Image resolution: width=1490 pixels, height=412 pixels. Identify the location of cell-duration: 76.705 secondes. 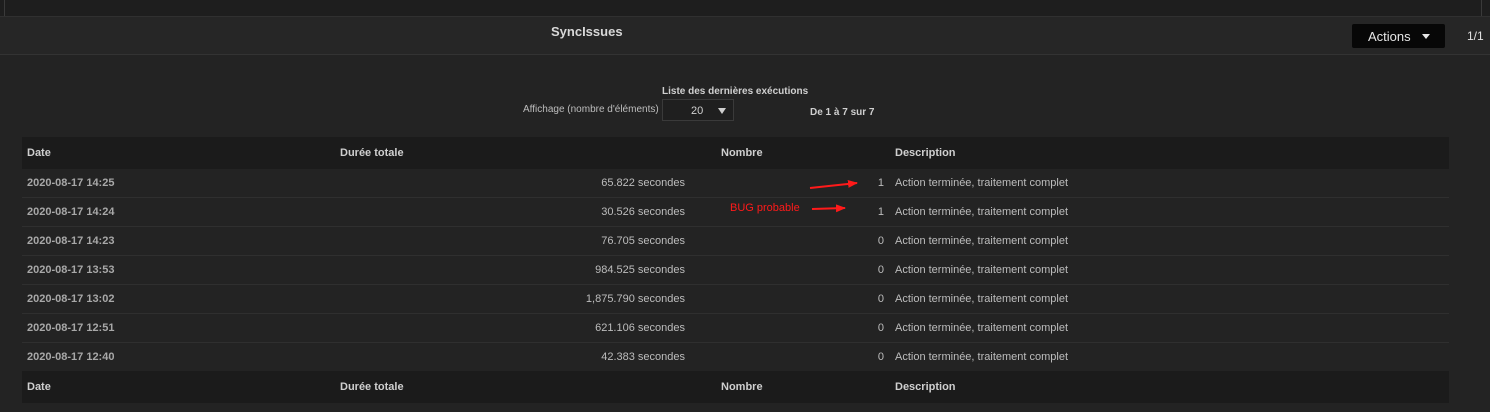
(518, 241).